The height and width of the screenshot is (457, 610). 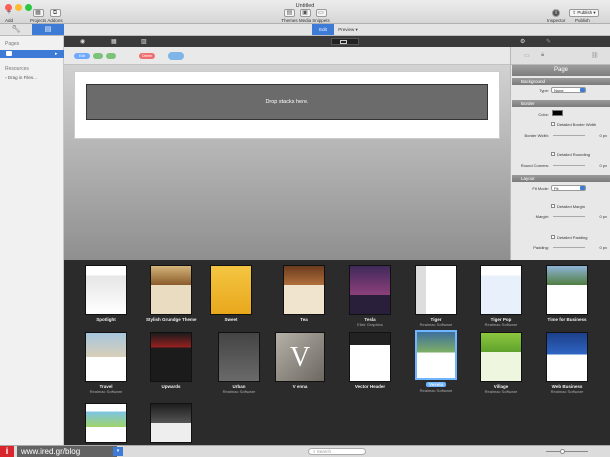 I want to click on theme-tile: Spotlight, so click(x=106, y=293).